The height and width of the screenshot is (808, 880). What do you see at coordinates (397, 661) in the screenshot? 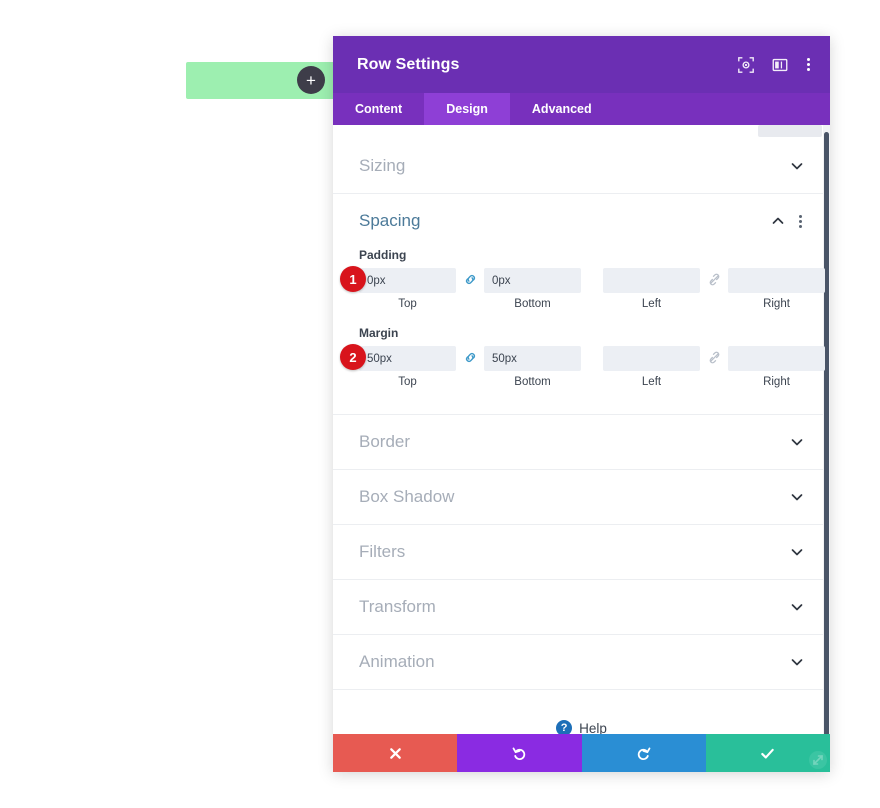
I see `section-animation-label: Animation` at bounding box center [397, 661].